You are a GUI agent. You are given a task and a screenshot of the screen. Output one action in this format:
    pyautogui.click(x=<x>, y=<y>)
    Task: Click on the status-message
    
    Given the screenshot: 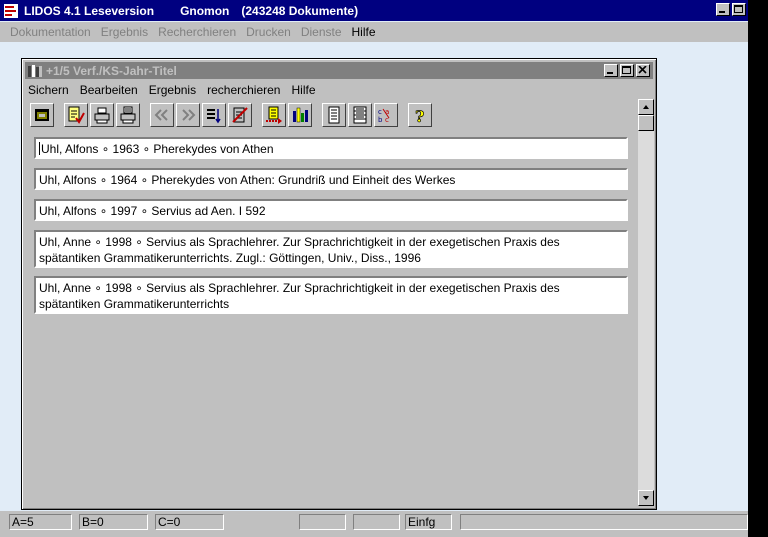 What is the action you would take?
    pyautogui.click(x=604, y=522)
    